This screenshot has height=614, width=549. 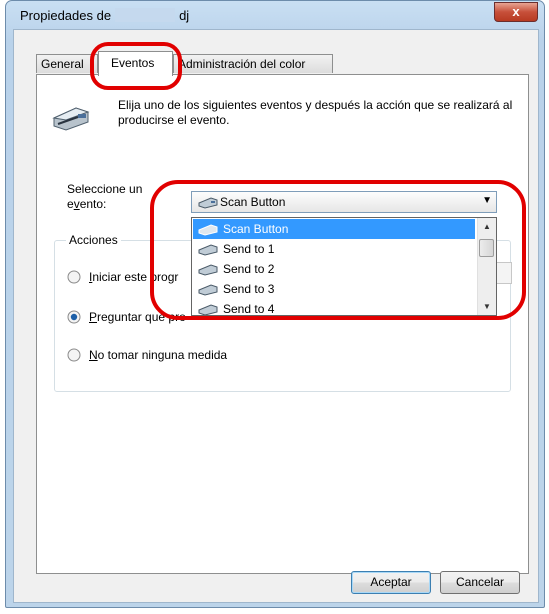 I want to click on close-button: x, so click(x=516, y=12).